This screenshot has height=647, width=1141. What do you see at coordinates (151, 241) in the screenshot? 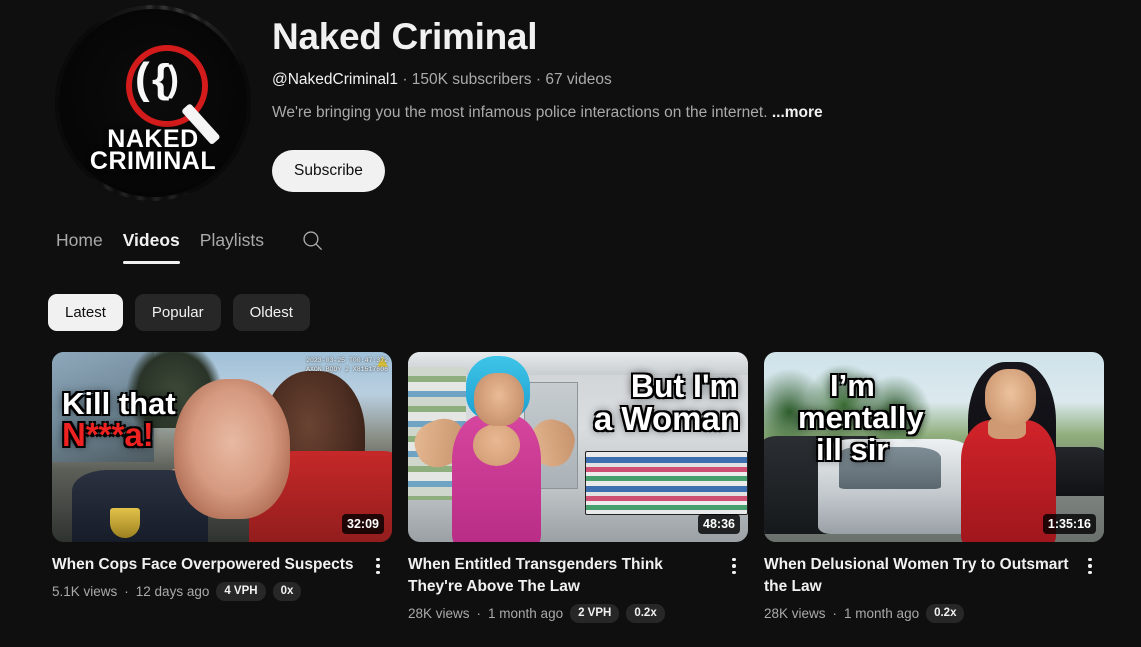
I see `tab-videos: Videos` at bounding box center [151, 241].